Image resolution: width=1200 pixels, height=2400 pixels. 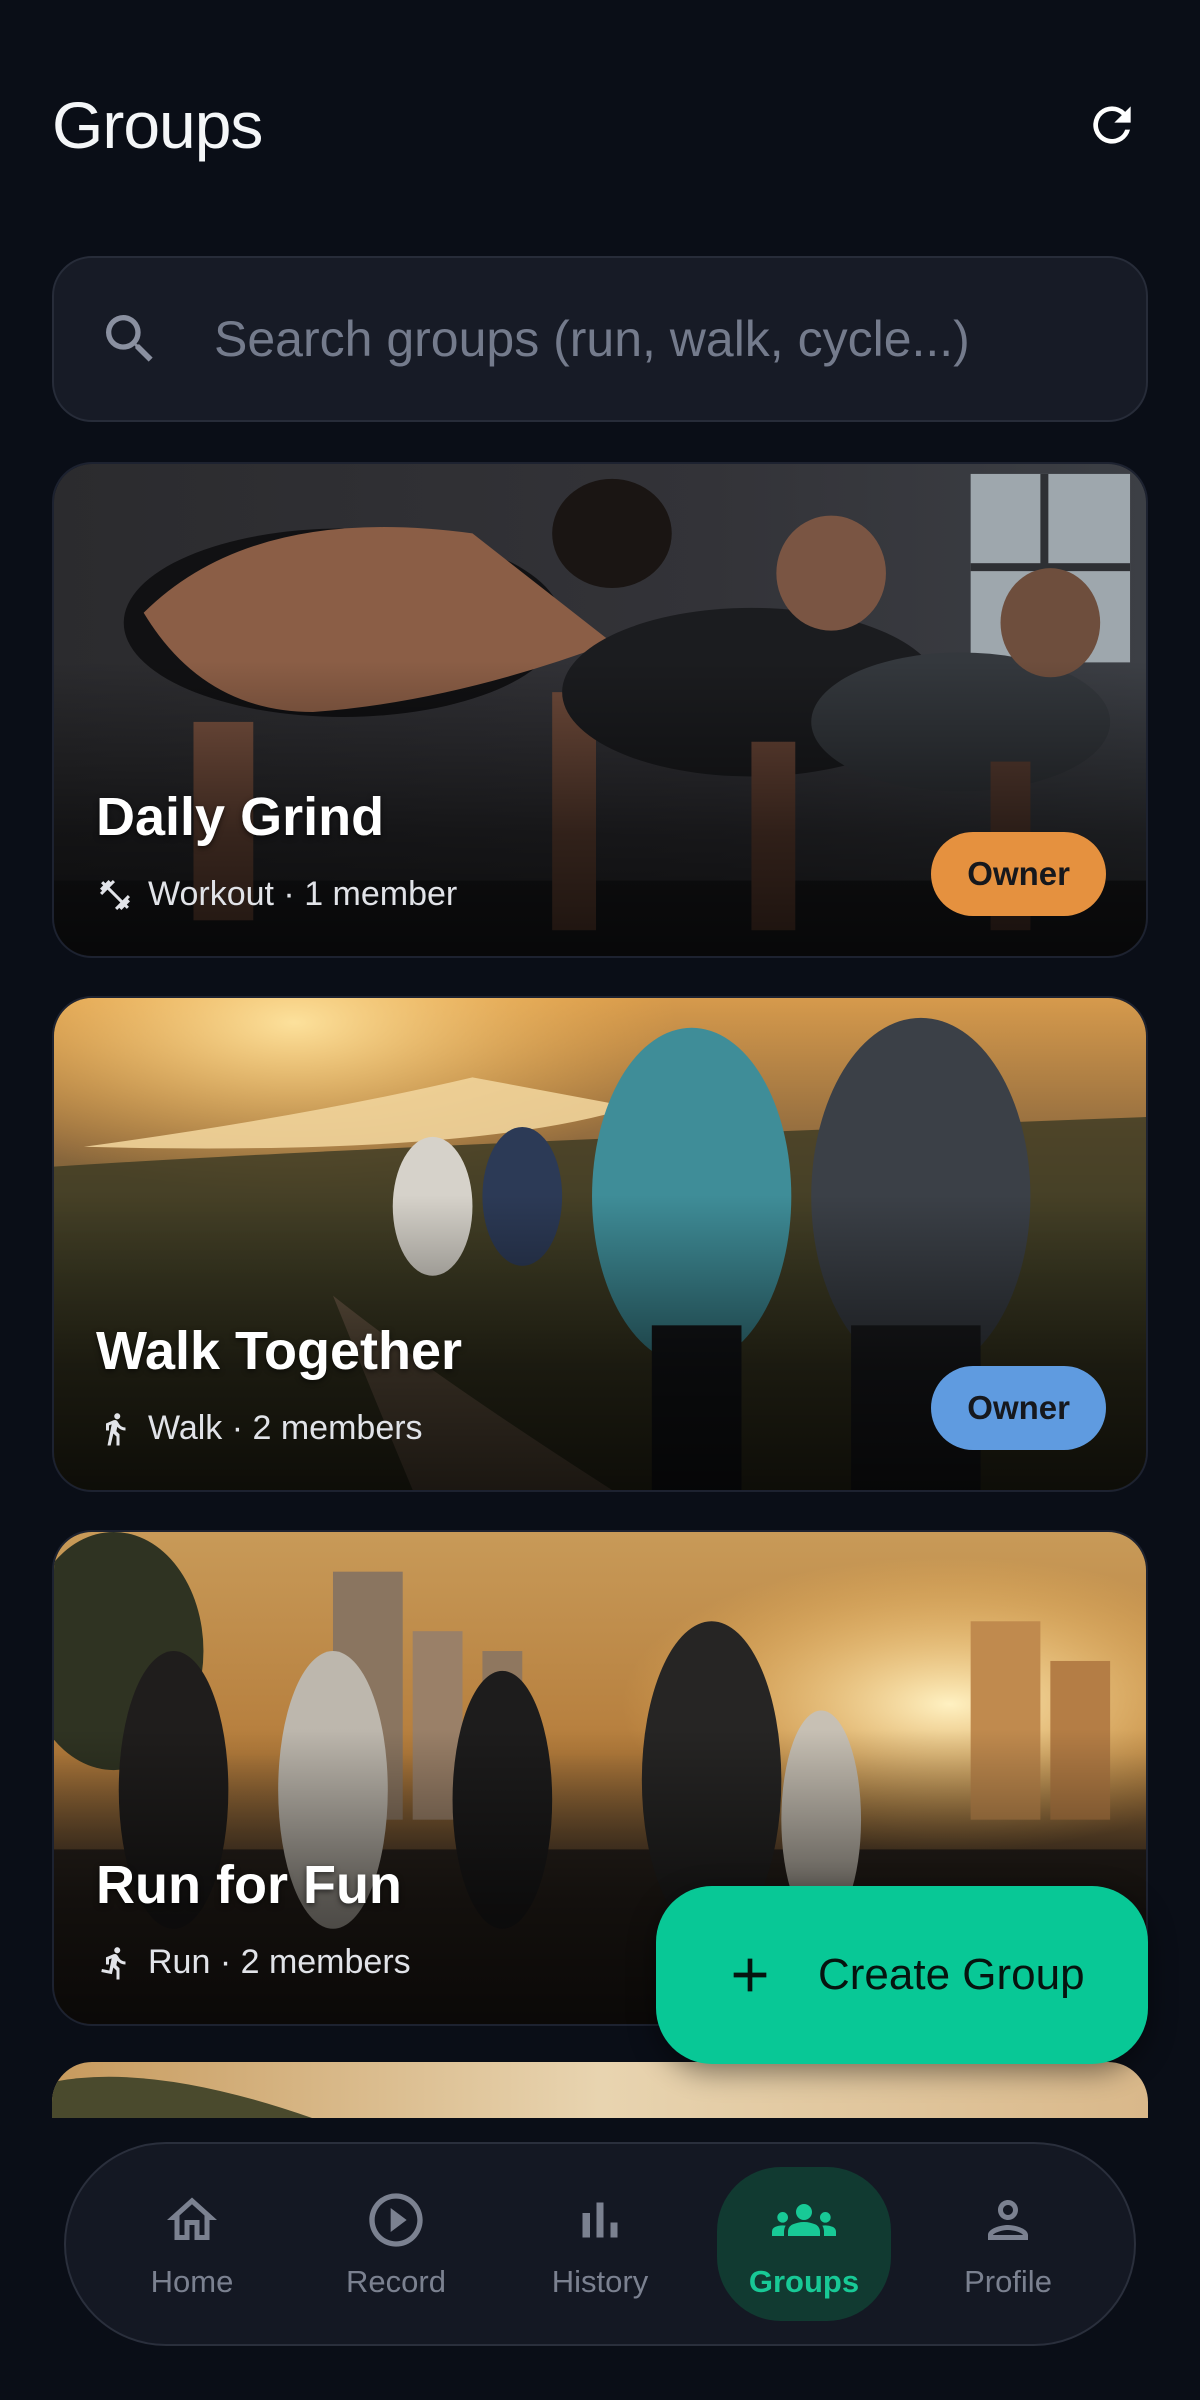 What do you see at coordinates (396, 2220) in the screenshot?
I see `play-circle-icon` at bounding box center [396, 2220].